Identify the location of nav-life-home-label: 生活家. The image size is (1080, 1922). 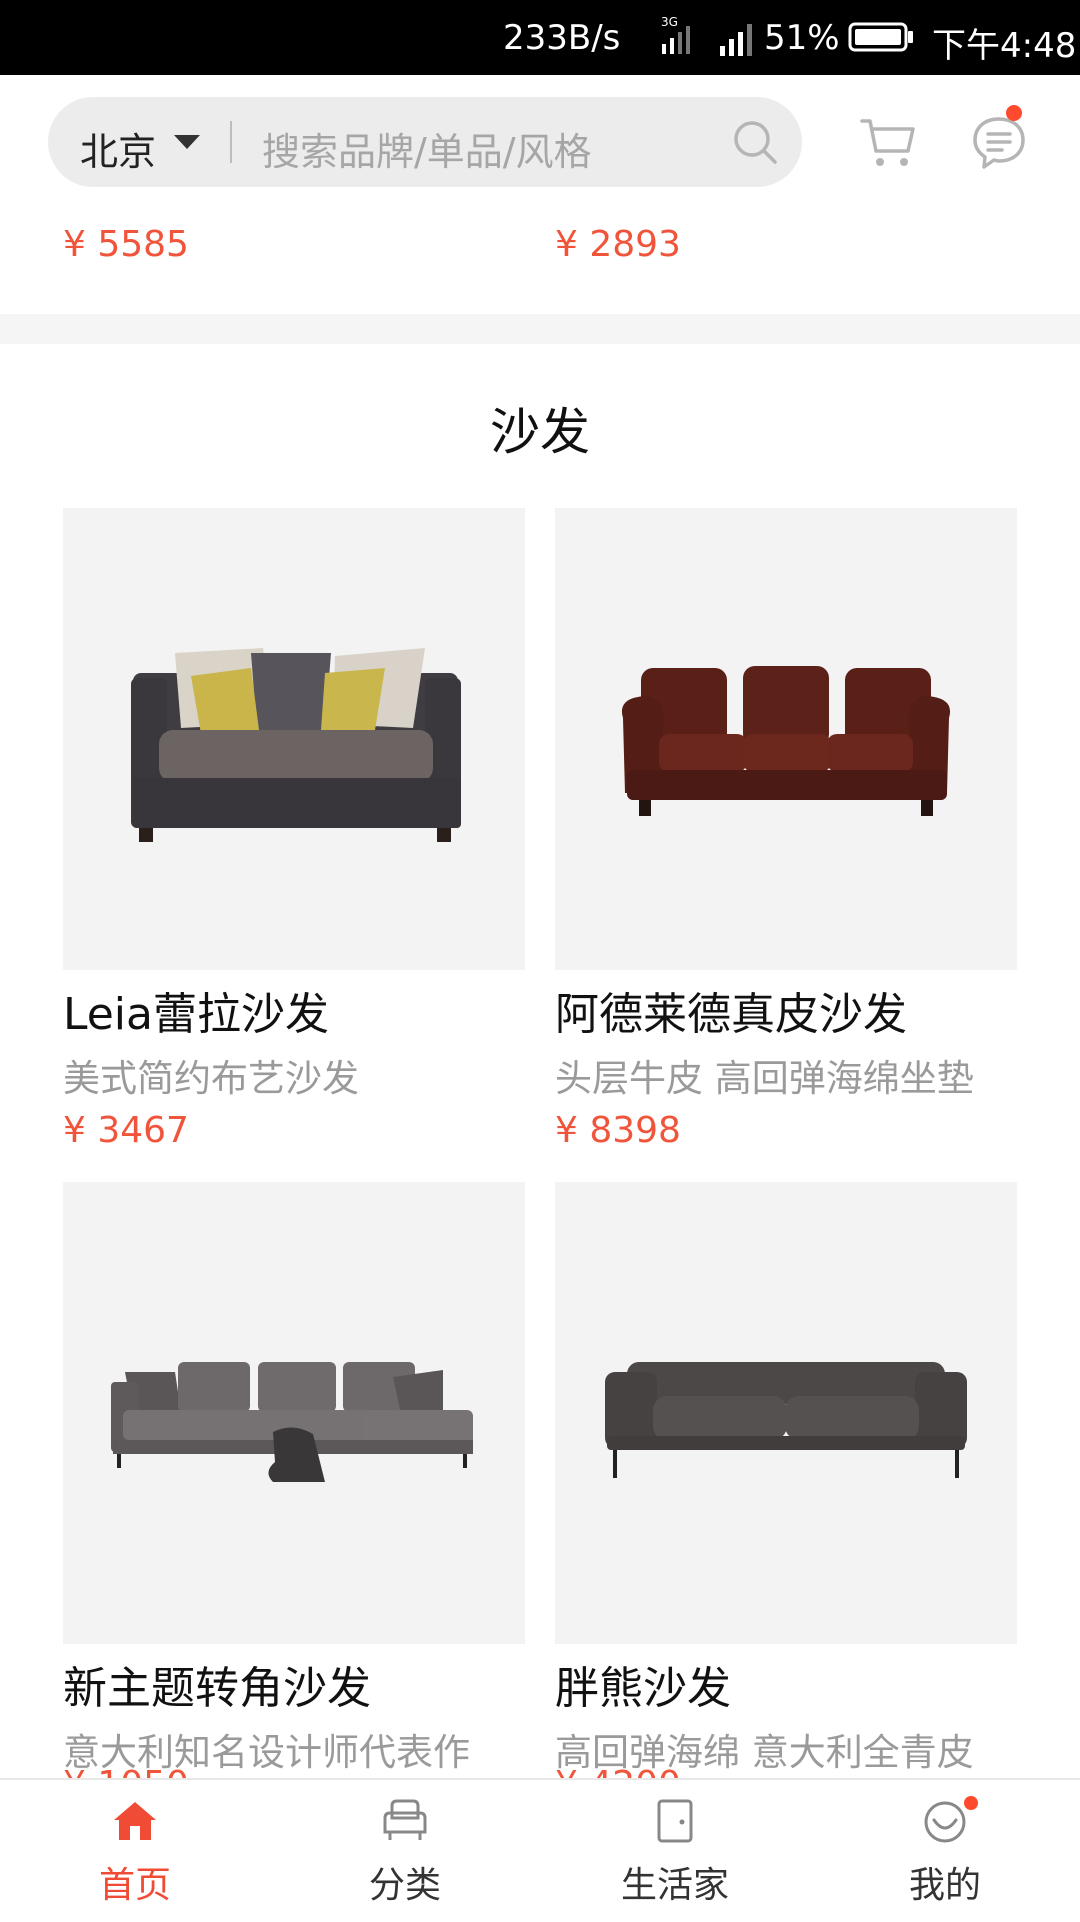
(674, 1885).